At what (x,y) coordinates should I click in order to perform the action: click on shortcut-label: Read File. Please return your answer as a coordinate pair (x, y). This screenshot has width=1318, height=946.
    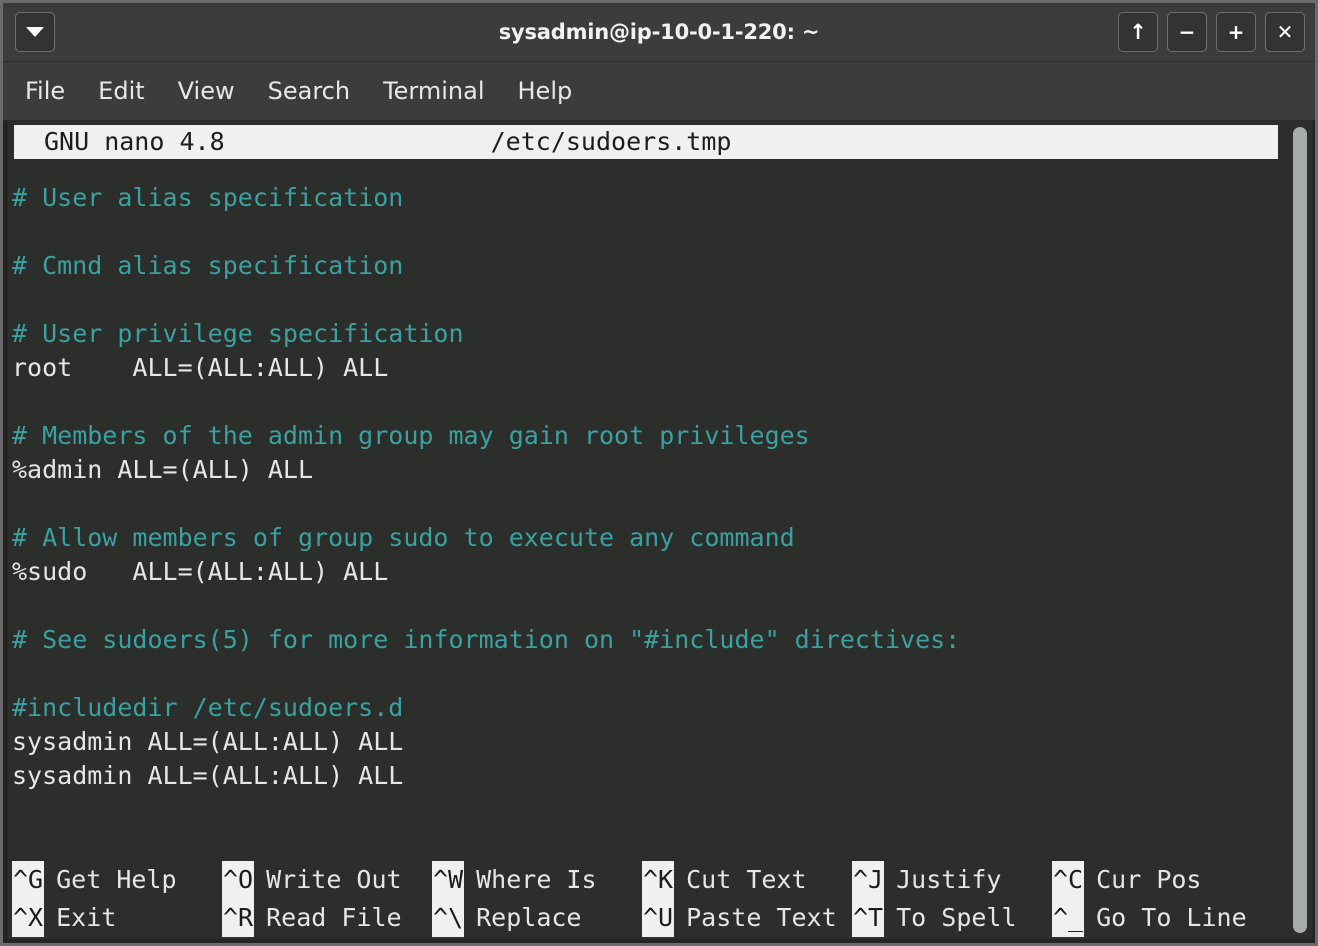
    Looking at the image, I should click on (334, 917).